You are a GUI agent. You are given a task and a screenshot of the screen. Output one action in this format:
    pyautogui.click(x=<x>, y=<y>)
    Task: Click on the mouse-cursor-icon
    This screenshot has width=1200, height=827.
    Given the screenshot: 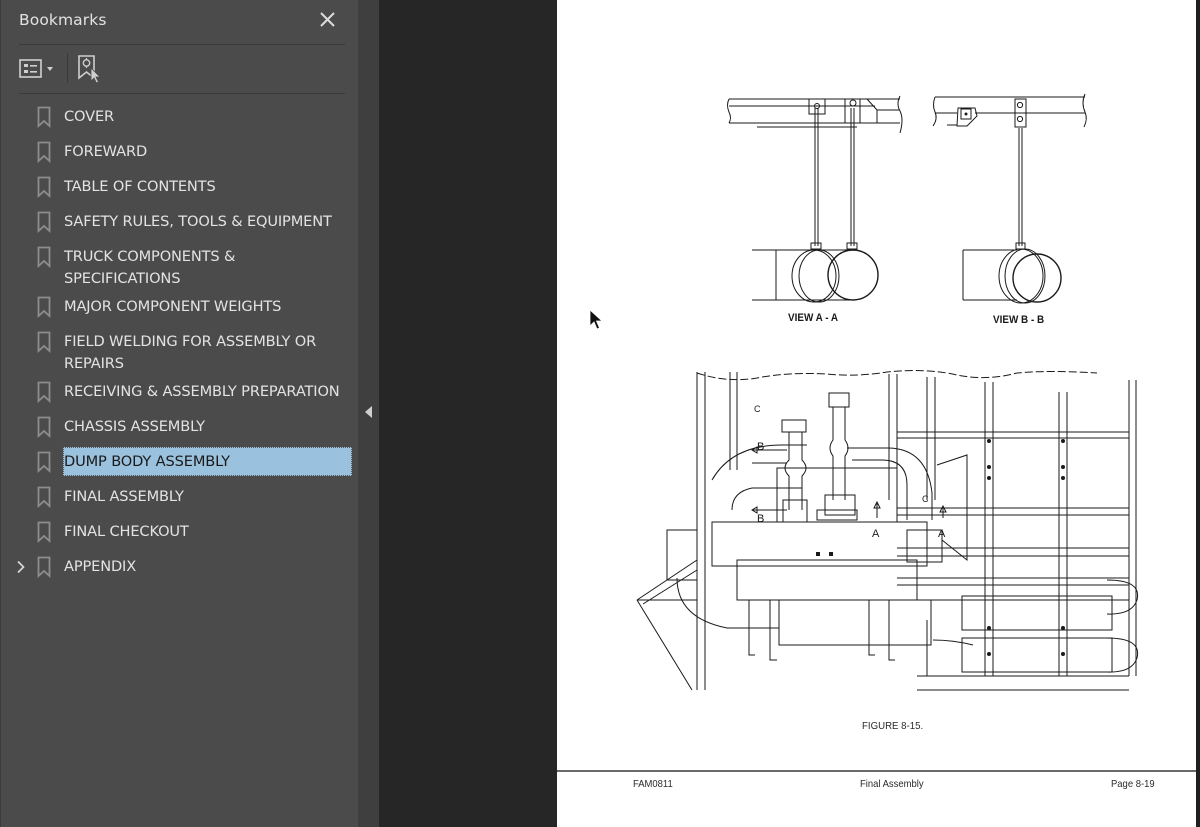 What is the action you would take?
    pyautogui.click(x=596, y=319)
    